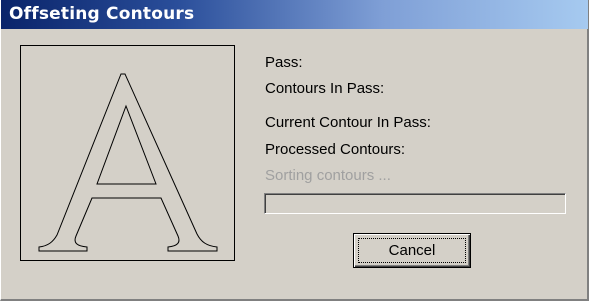  I want to click on pass-label: Pass:, so click(284, 62).